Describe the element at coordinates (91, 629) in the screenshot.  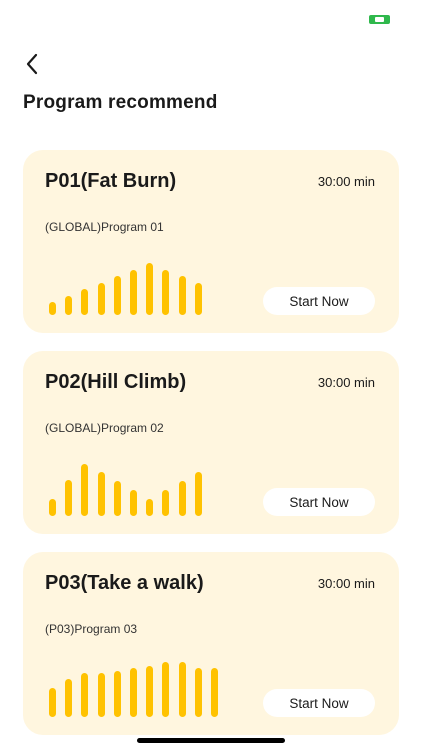
I see `program-subtitle: (P03)Program 03` at that location.